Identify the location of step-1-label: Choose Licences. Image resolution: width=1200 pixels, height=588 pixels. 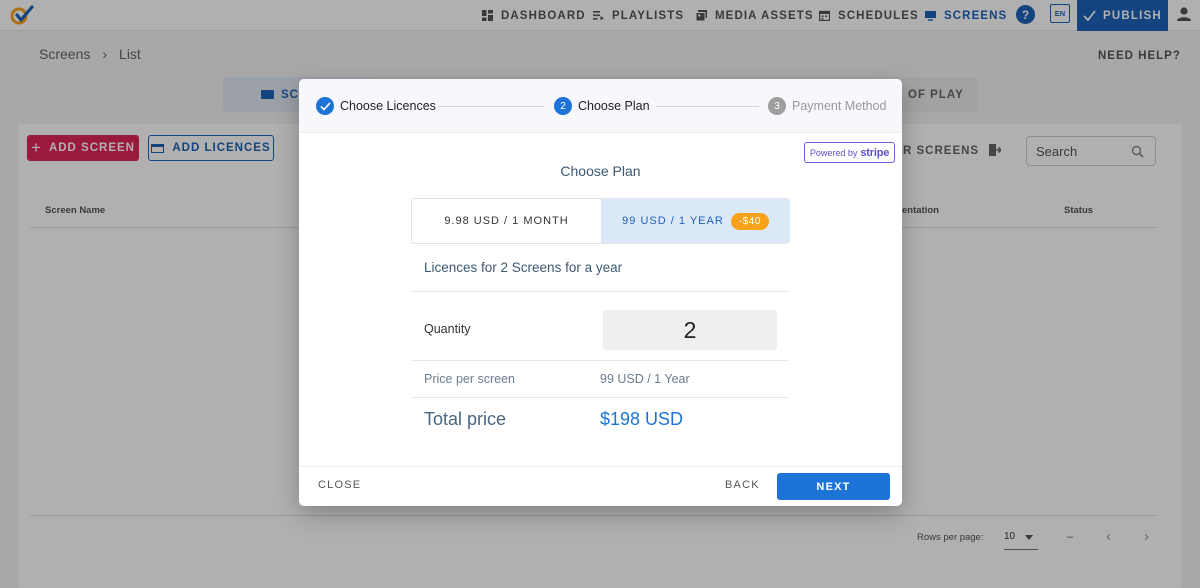
(388, 106).